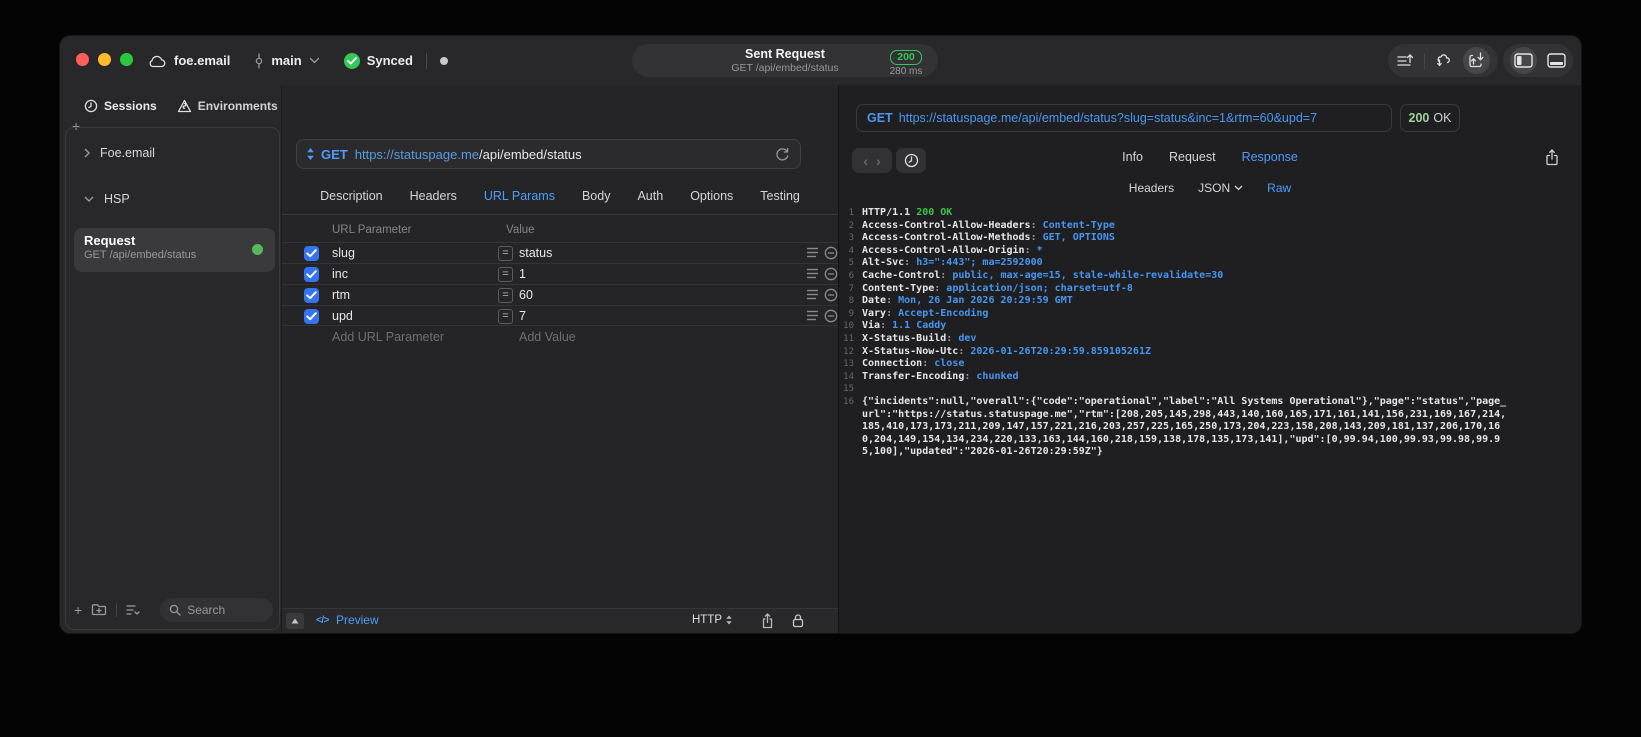 The image size is (1641, 737). What do you see at coordinates (120, 106) in the screenshot?
I see `tab-sessions: Sessions` at bounding box center [120, 106].